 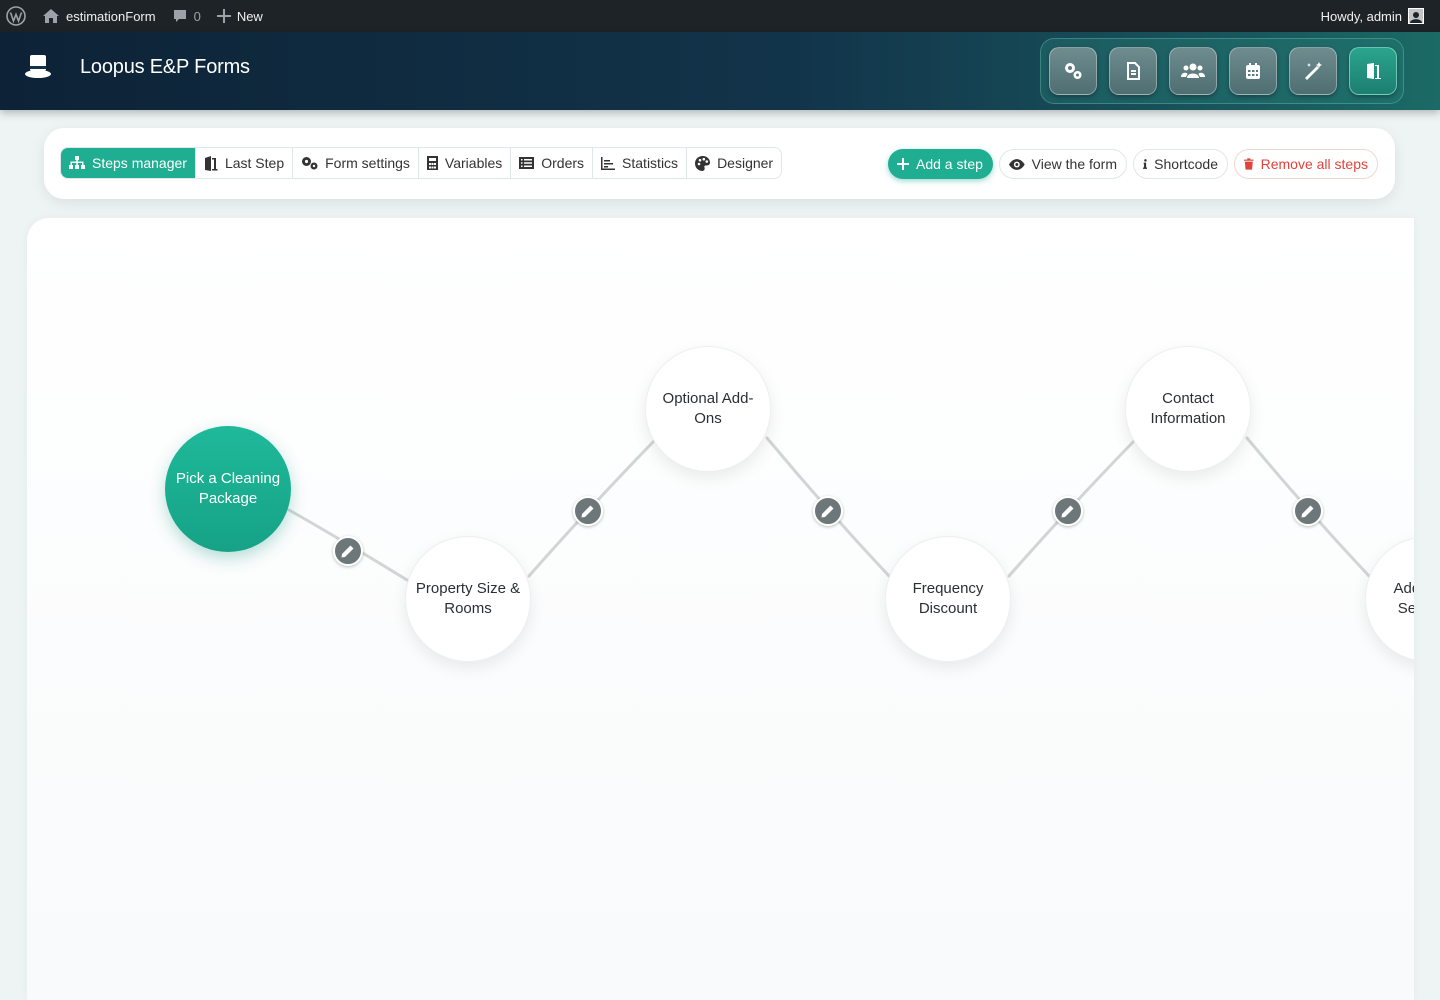 I want to click on step-label: Pick a Cleaning Package, so click(x=228, y=488).